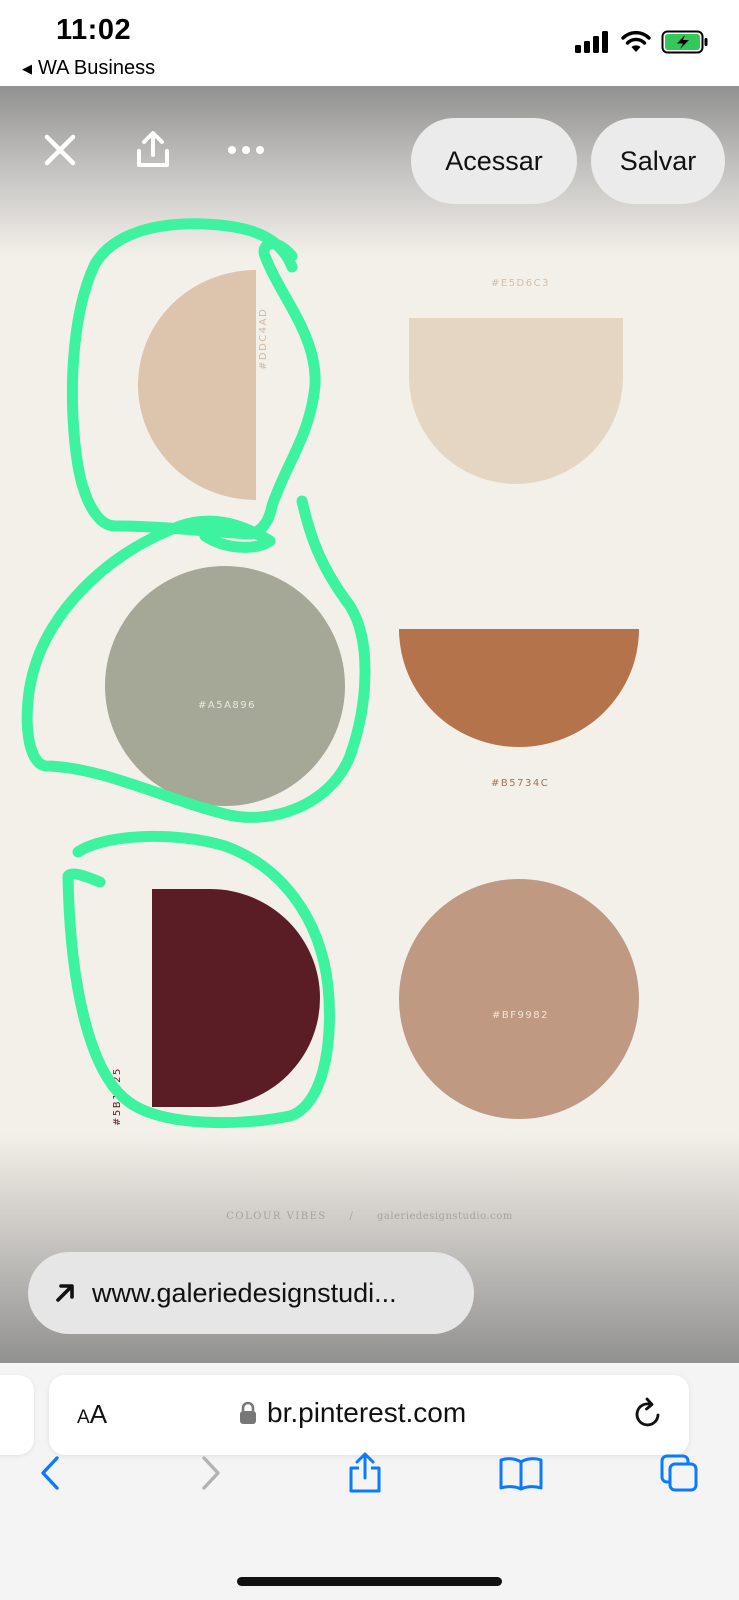 The width and height of the screenshot is (739, 1600). I want to click on bookmarks-icon, so click(521, 1474).